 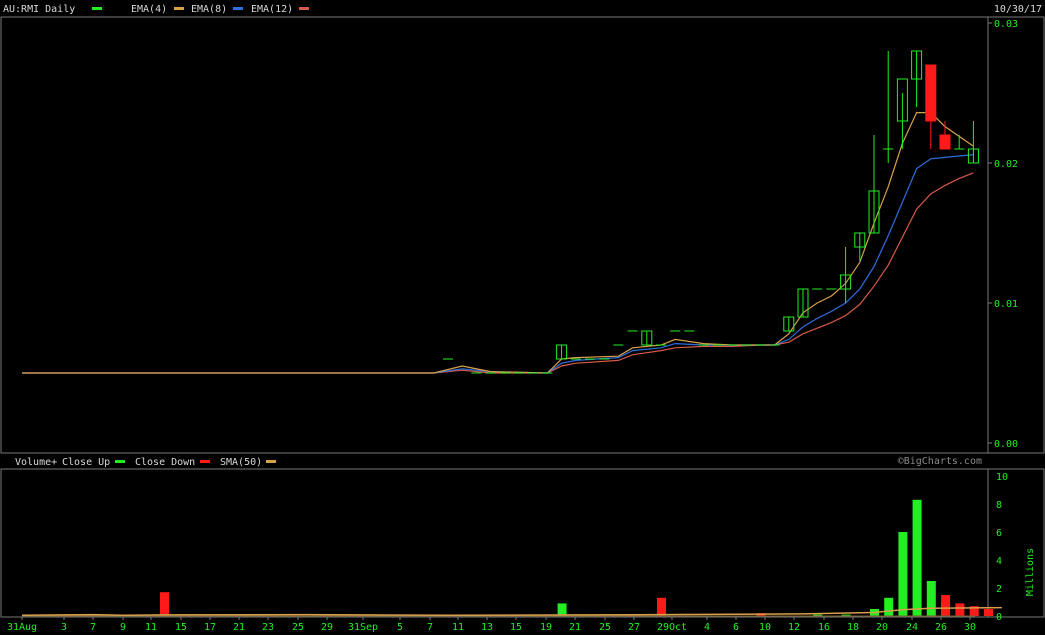 What do you see at coordinates (882, 627) in the screenshot?
I see `x-tick-label: 20` at bounding box center [882, 627].